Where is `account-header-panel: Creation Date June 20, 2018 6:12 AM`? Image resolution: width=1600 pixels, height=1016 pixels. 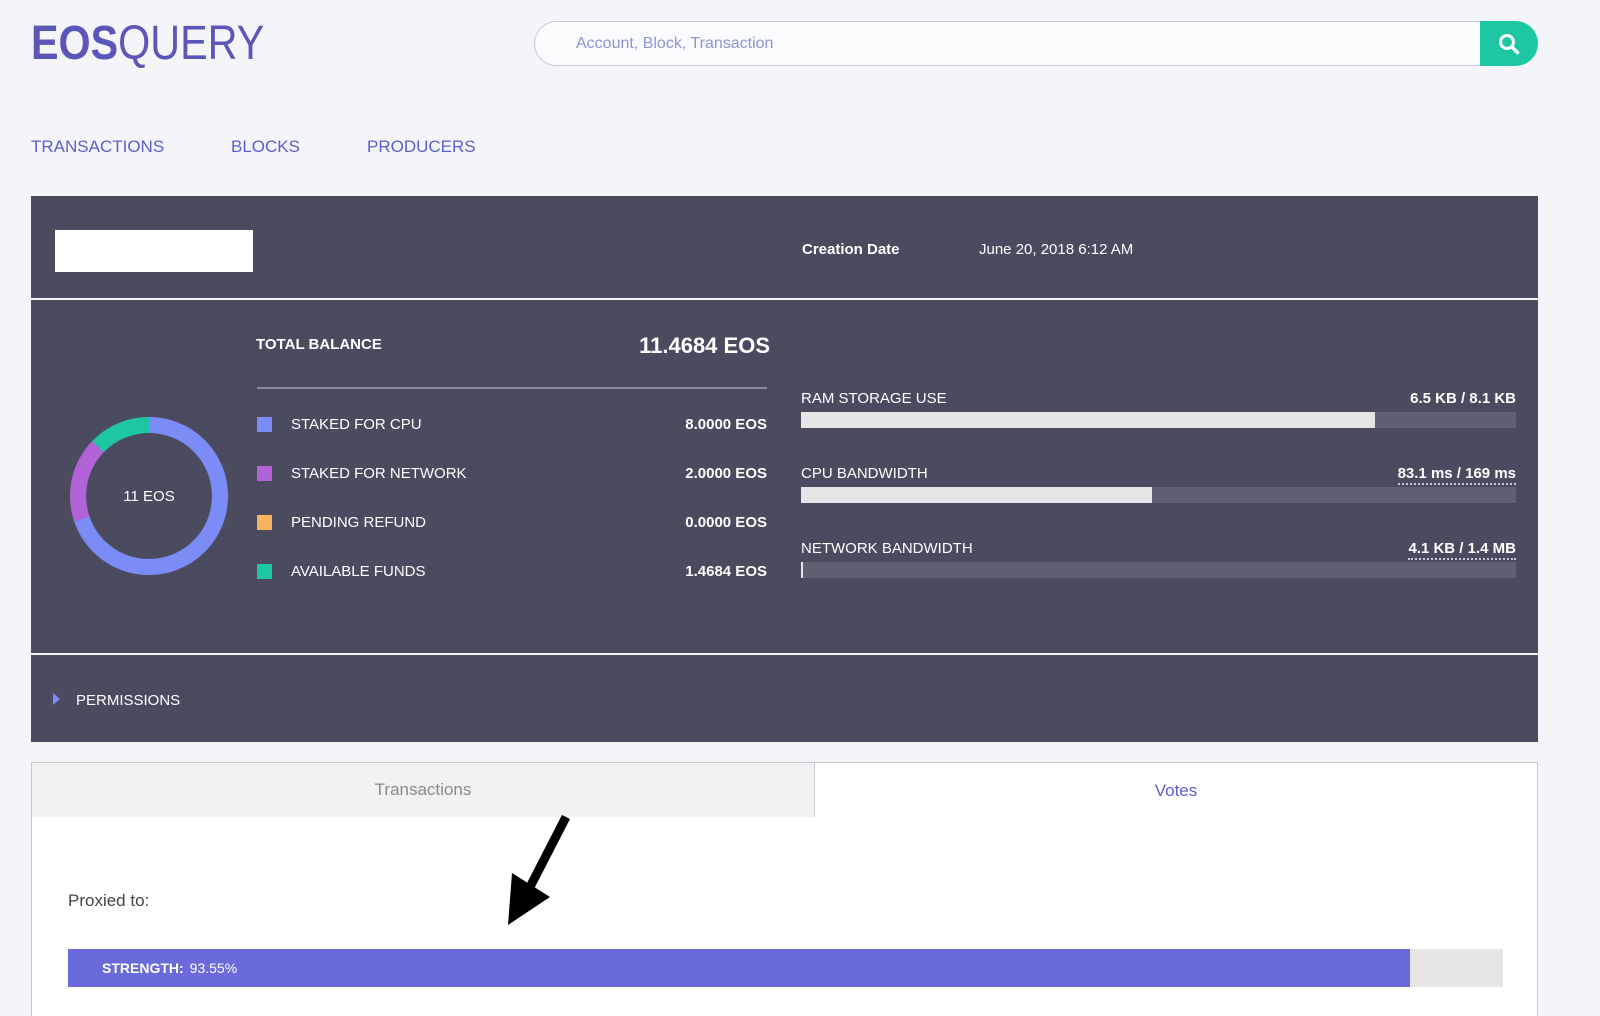
account-header-panel: Creation Date June 20, 2018 6:12 AM is located at coordinates (784, 247).